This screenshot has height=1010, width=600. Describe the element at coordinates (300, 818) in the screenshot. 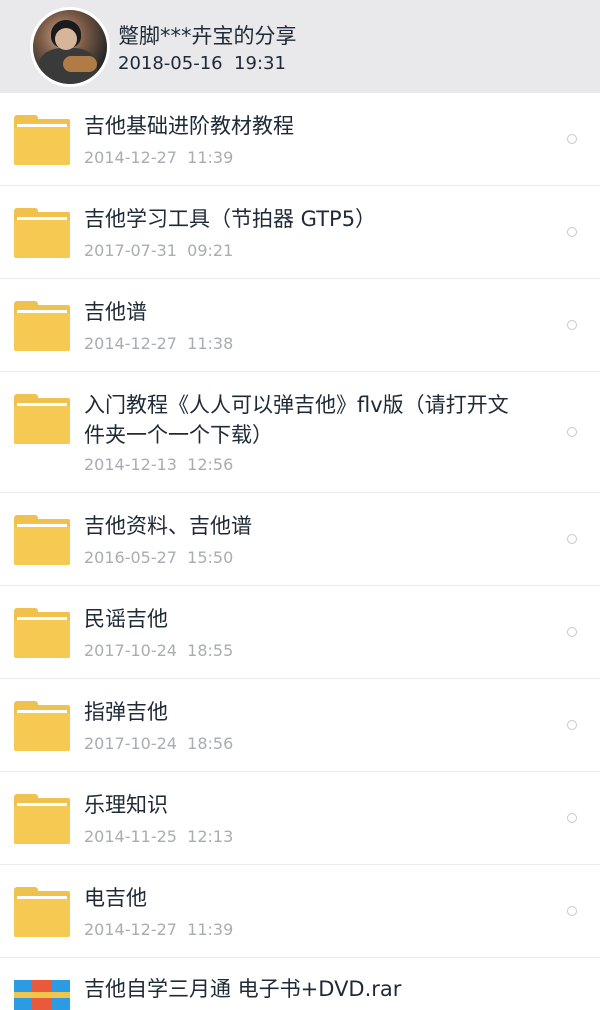

I see `list-item: 乐理知识 2014-11-25 12:13` at that location.